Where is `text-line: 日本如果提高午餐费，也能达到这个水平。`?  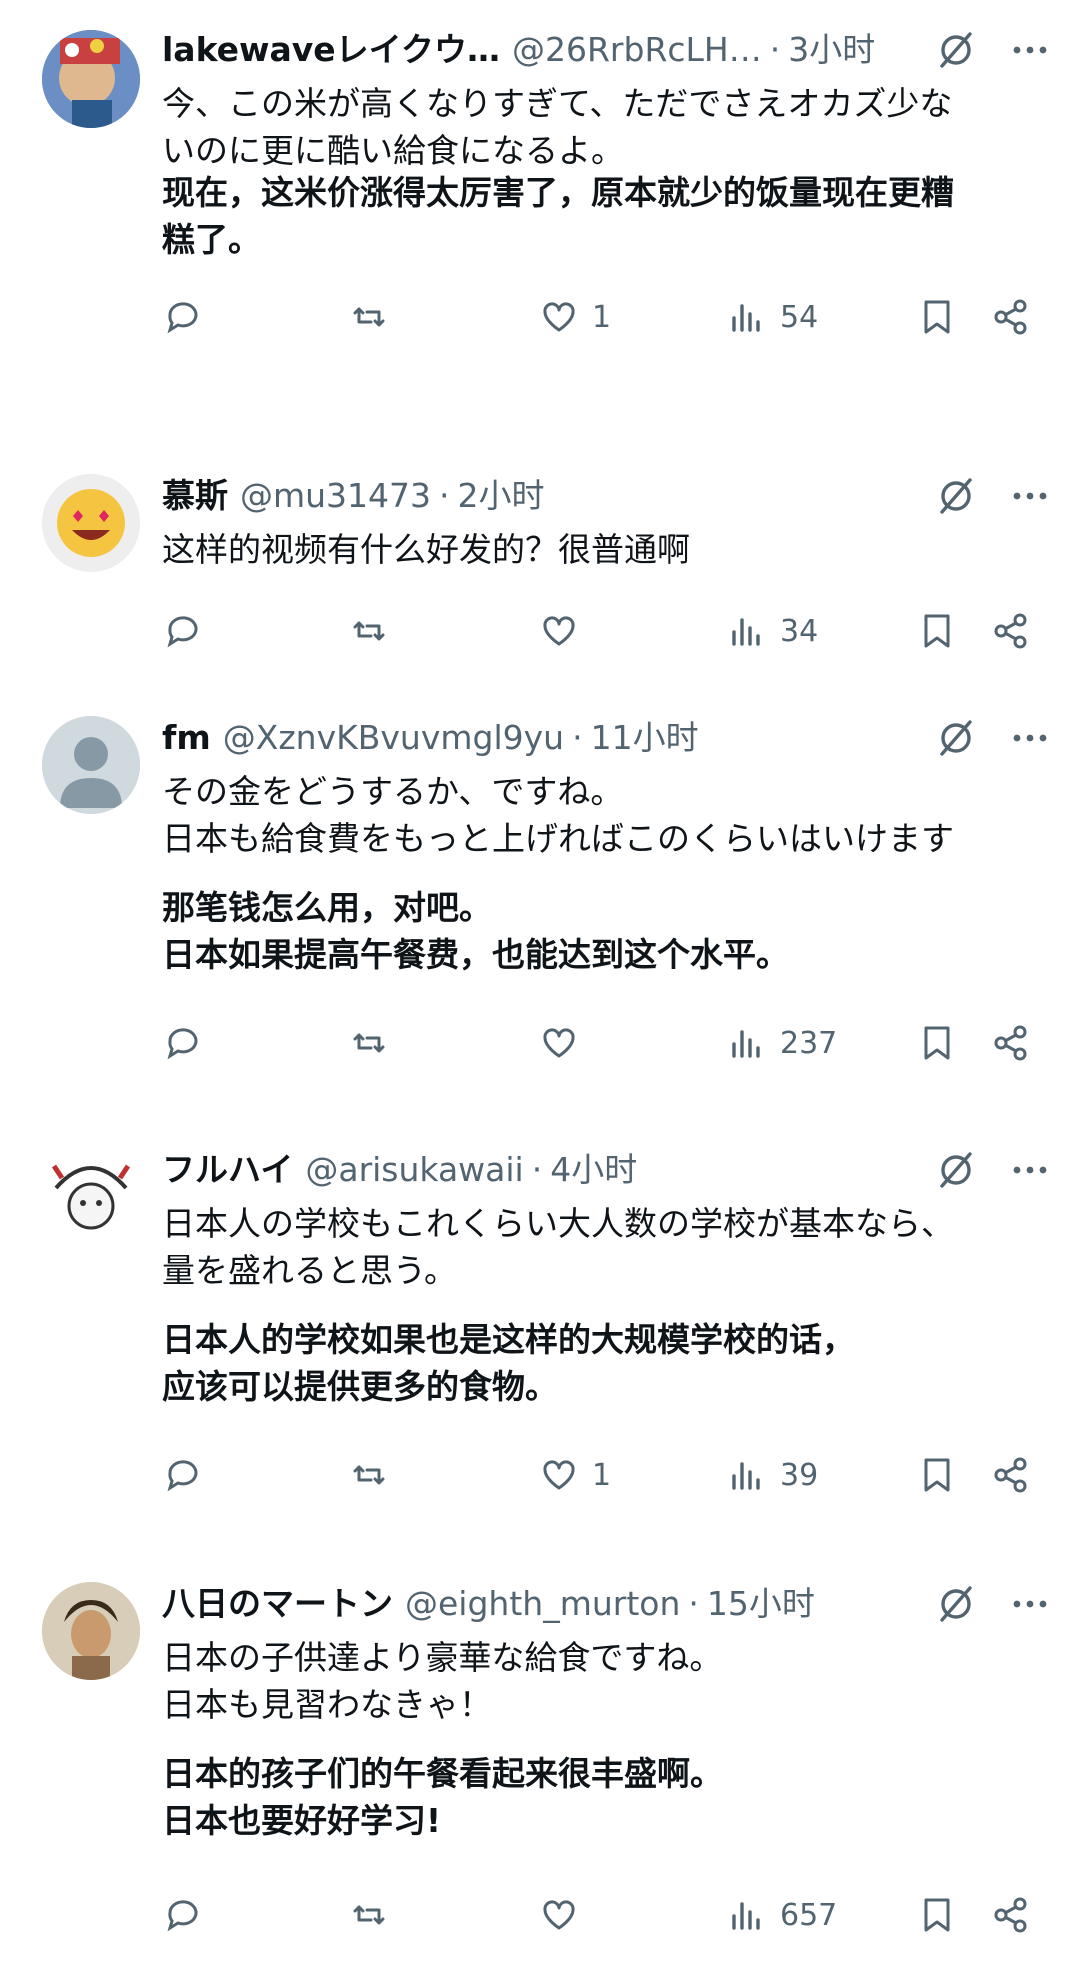
text-line: 日本如果提高午餐费，也能达到这个水平。 is located at coordinates (475, 954).